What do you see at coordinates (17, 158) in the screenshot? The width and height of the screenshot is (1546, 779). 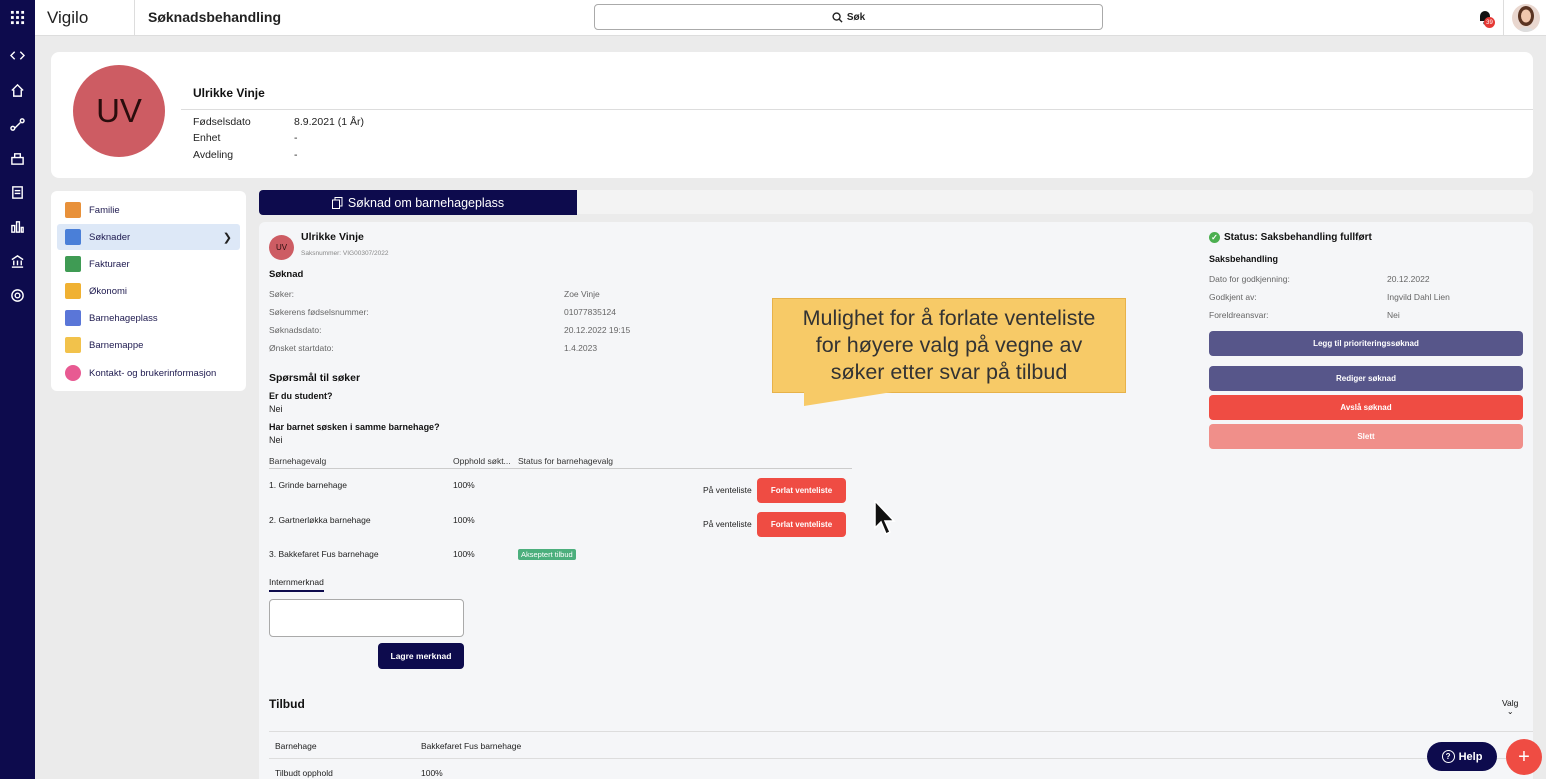 I see `building-icon` at bounding box center [17, 158].